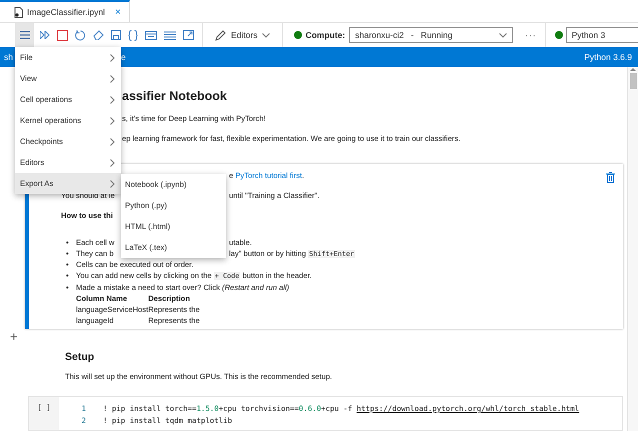  I want to click on kernel-version: Python 3.6.9, so click(608, 57).